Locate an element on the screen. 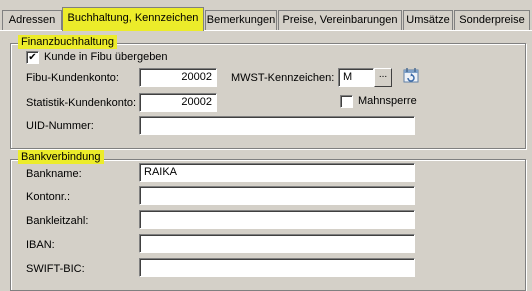 This screenshot has width=532, height=291. kontonr-field is located at coordinates (277, 195).